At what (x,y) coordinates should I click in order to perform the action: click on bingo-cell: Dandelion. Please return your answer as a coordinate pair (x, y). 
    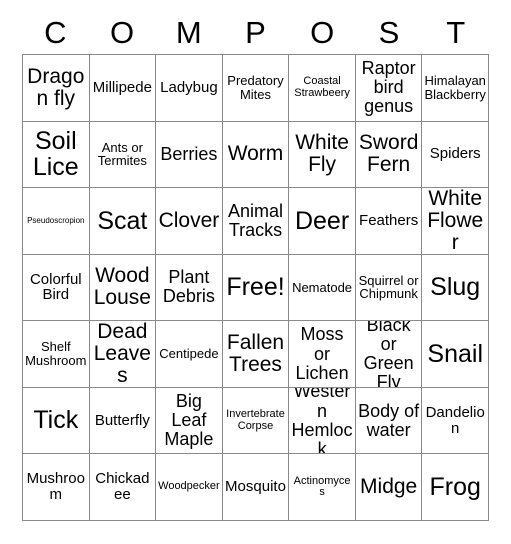
    Looking at the image, I should click on (455, 421).